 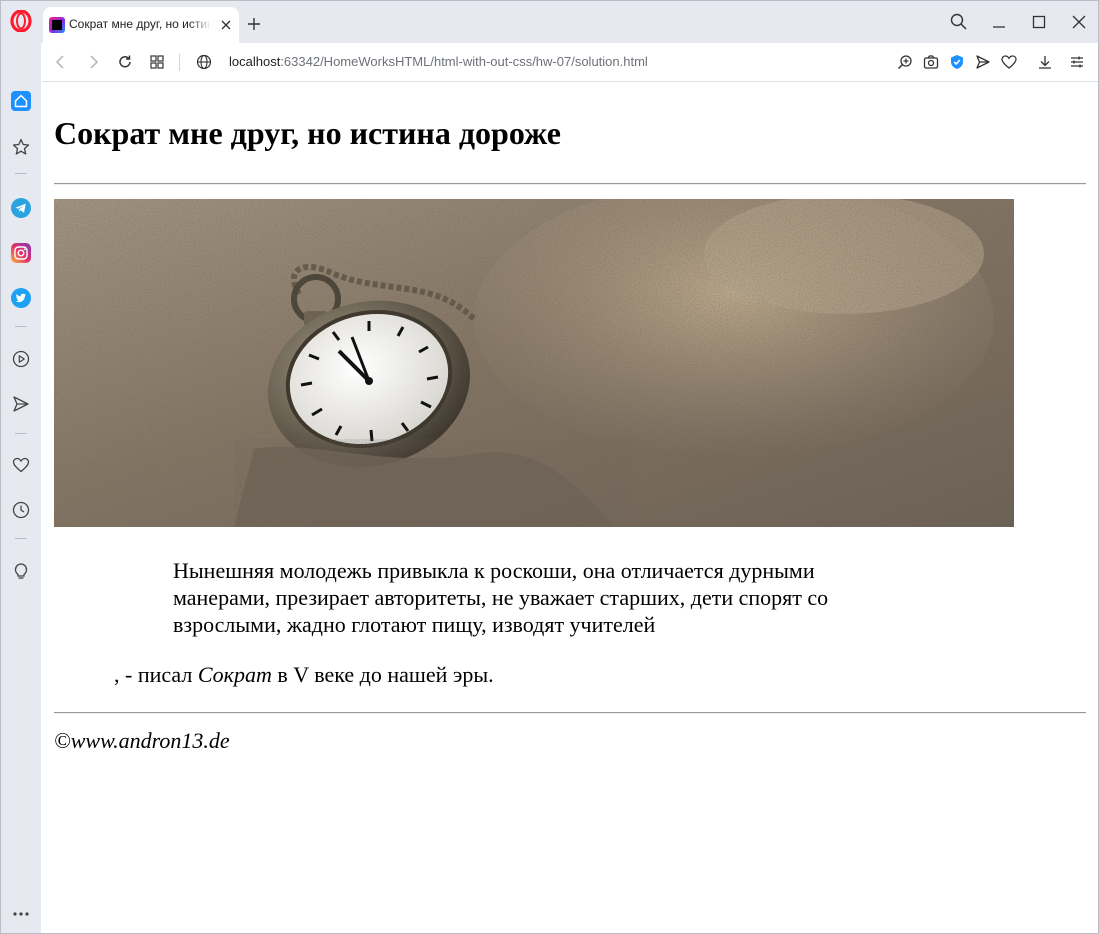 What do you see at coordinates (157, 62) in the screenshot?
I see `speed-dial-icon` at bounding box center [157, 62].